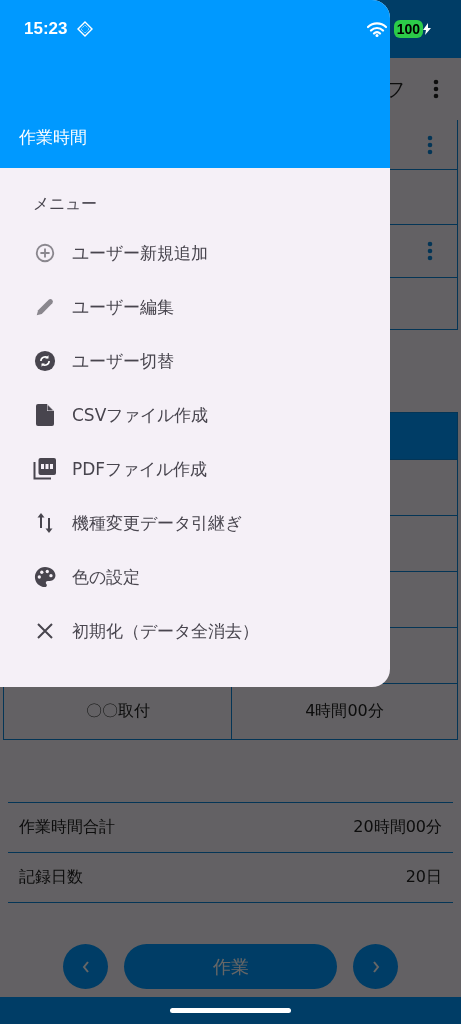 This screenshot has height=1024, width=461. Describe the element at coordinates (45, 415) in the screenshot. I see `file-icon` at that location.